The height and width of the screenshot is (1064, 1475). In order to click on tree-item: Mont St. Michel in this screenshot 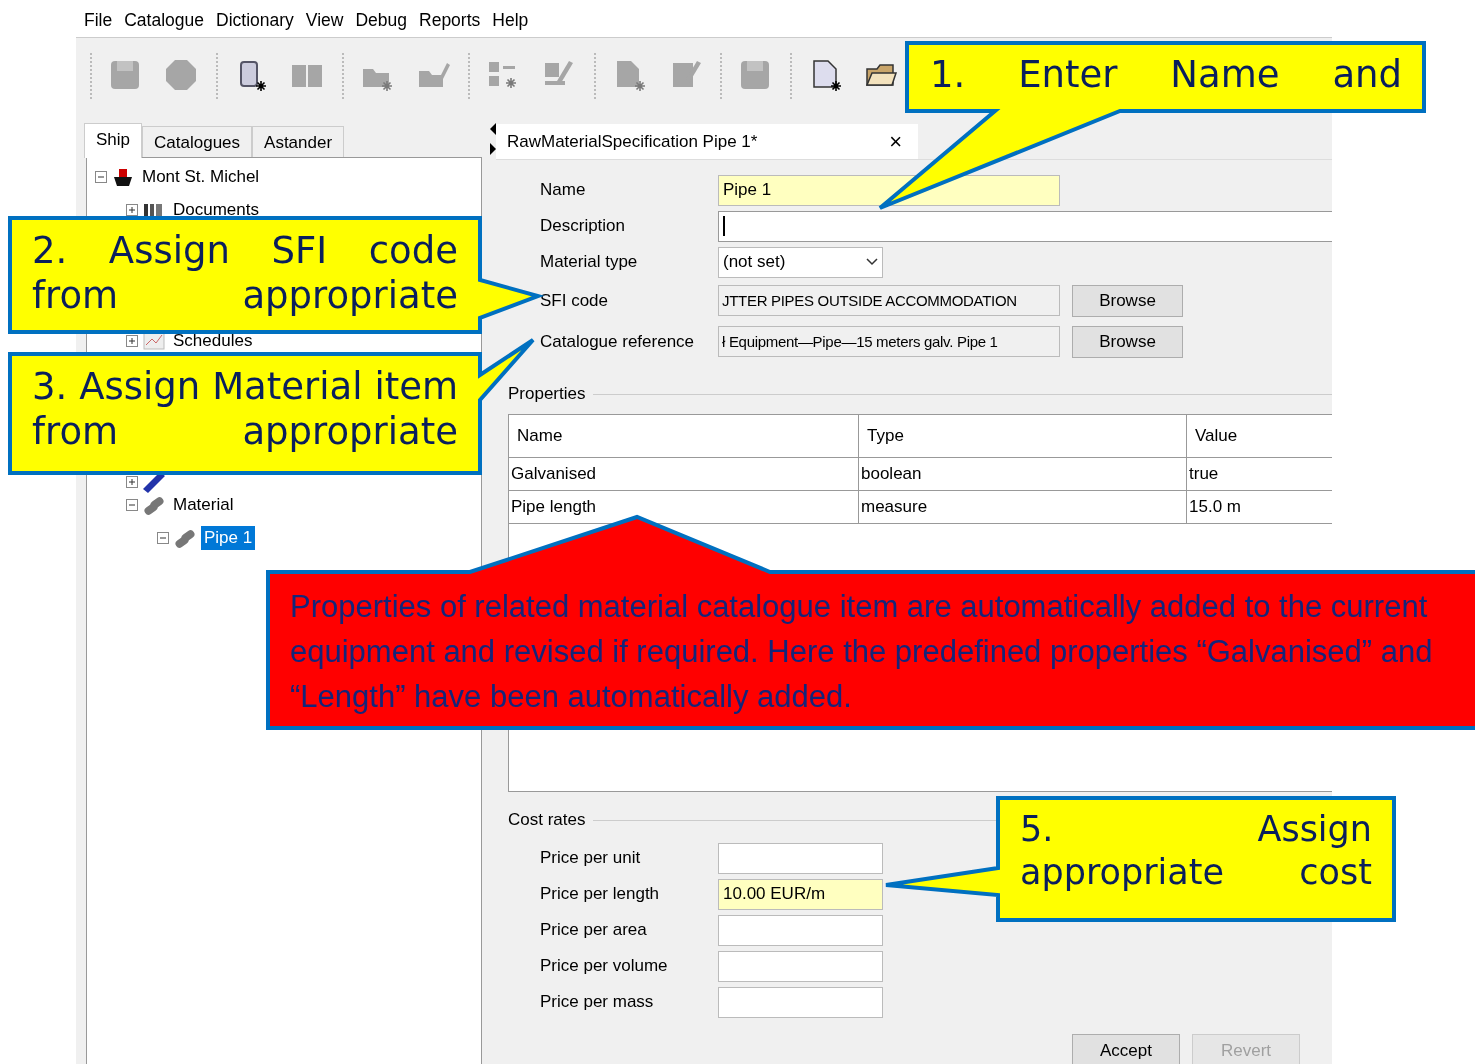, I will do `click(201, 176)`.